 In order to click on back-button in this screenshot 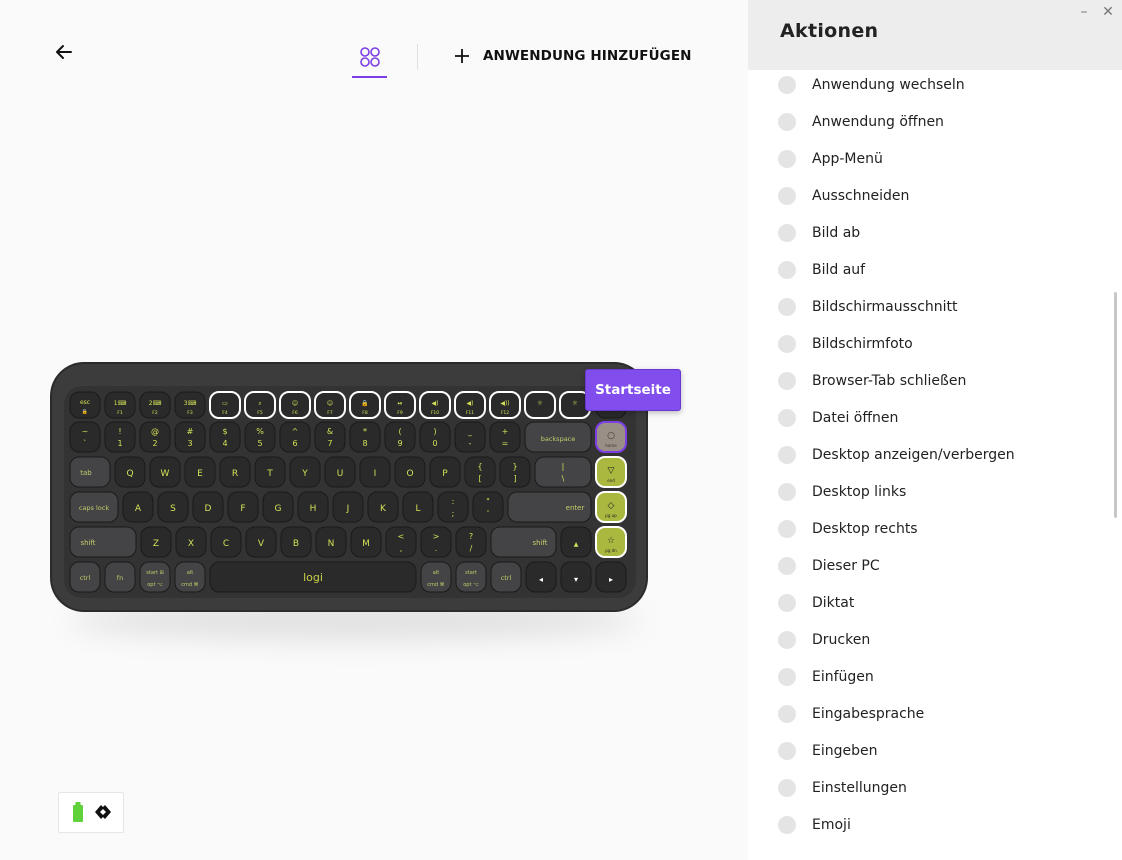, I will do `click(64, 52)`.